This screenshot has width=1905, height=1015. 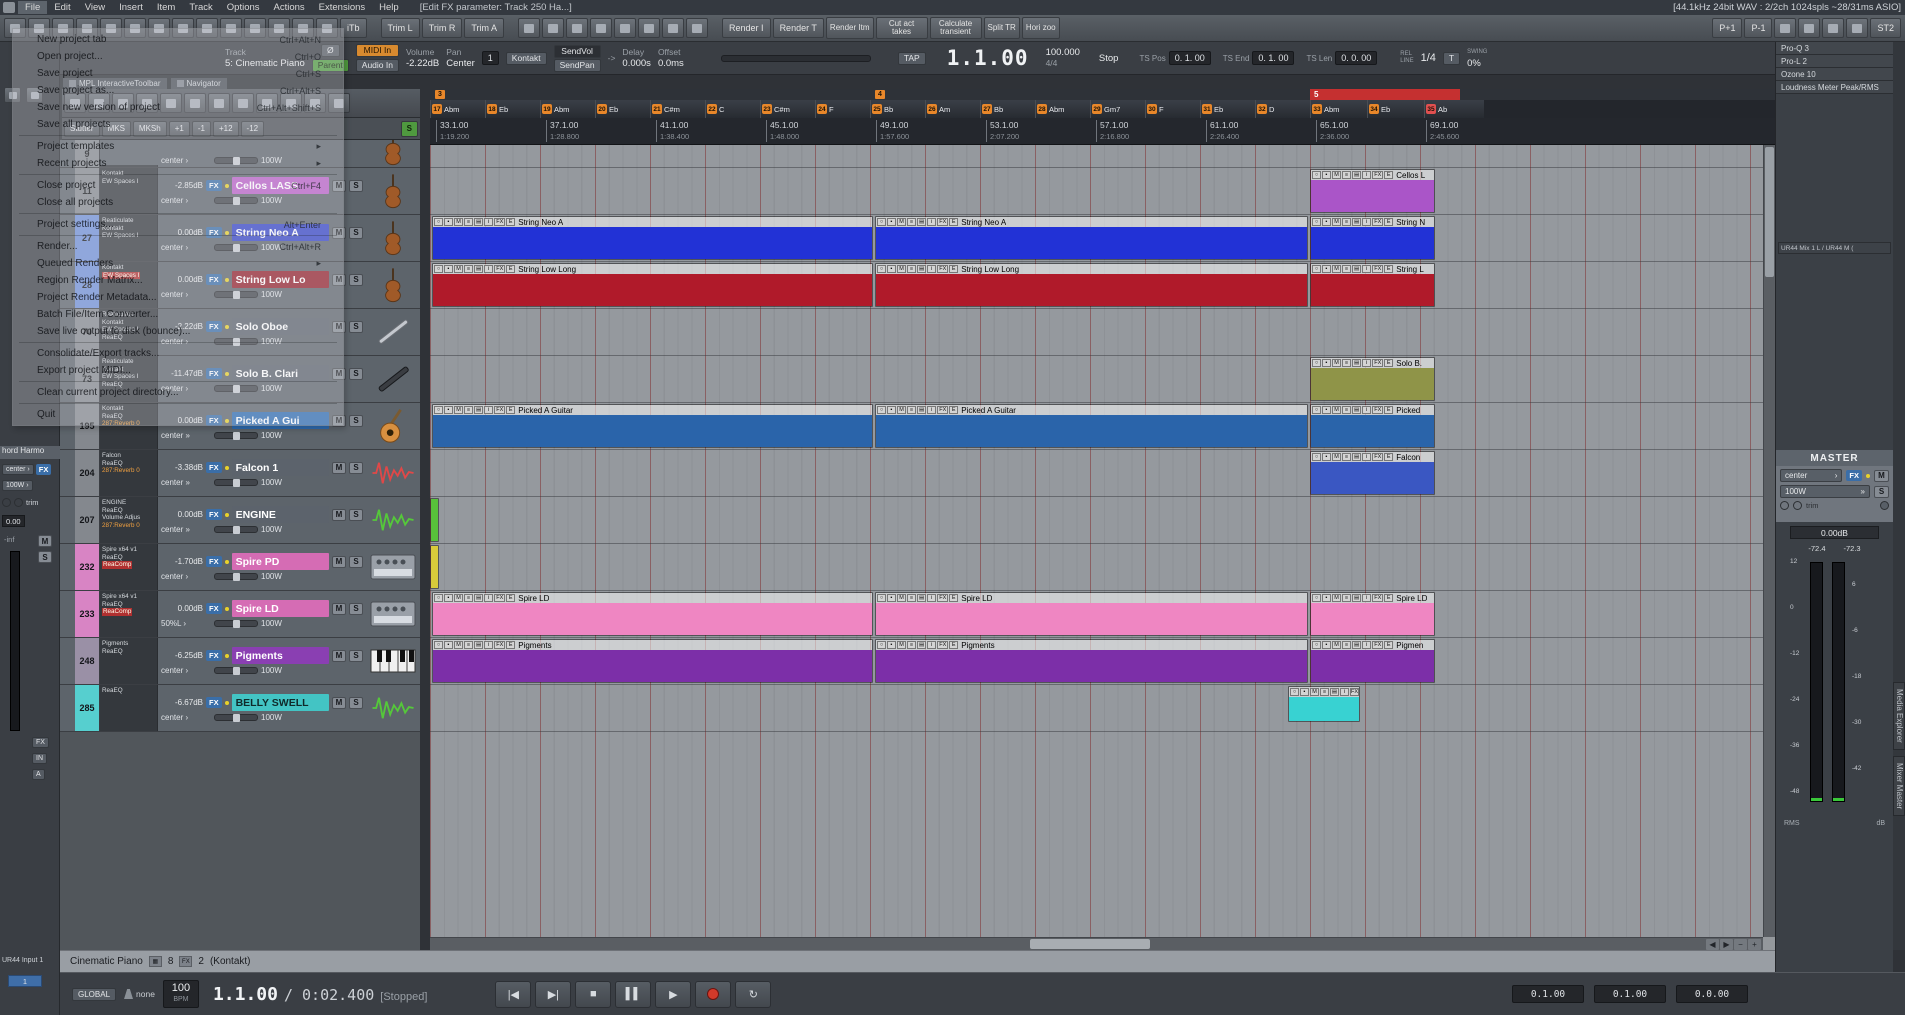 I want to click on media-item: ○▪M≡▤iFXE, so click(x=1324, y=704).